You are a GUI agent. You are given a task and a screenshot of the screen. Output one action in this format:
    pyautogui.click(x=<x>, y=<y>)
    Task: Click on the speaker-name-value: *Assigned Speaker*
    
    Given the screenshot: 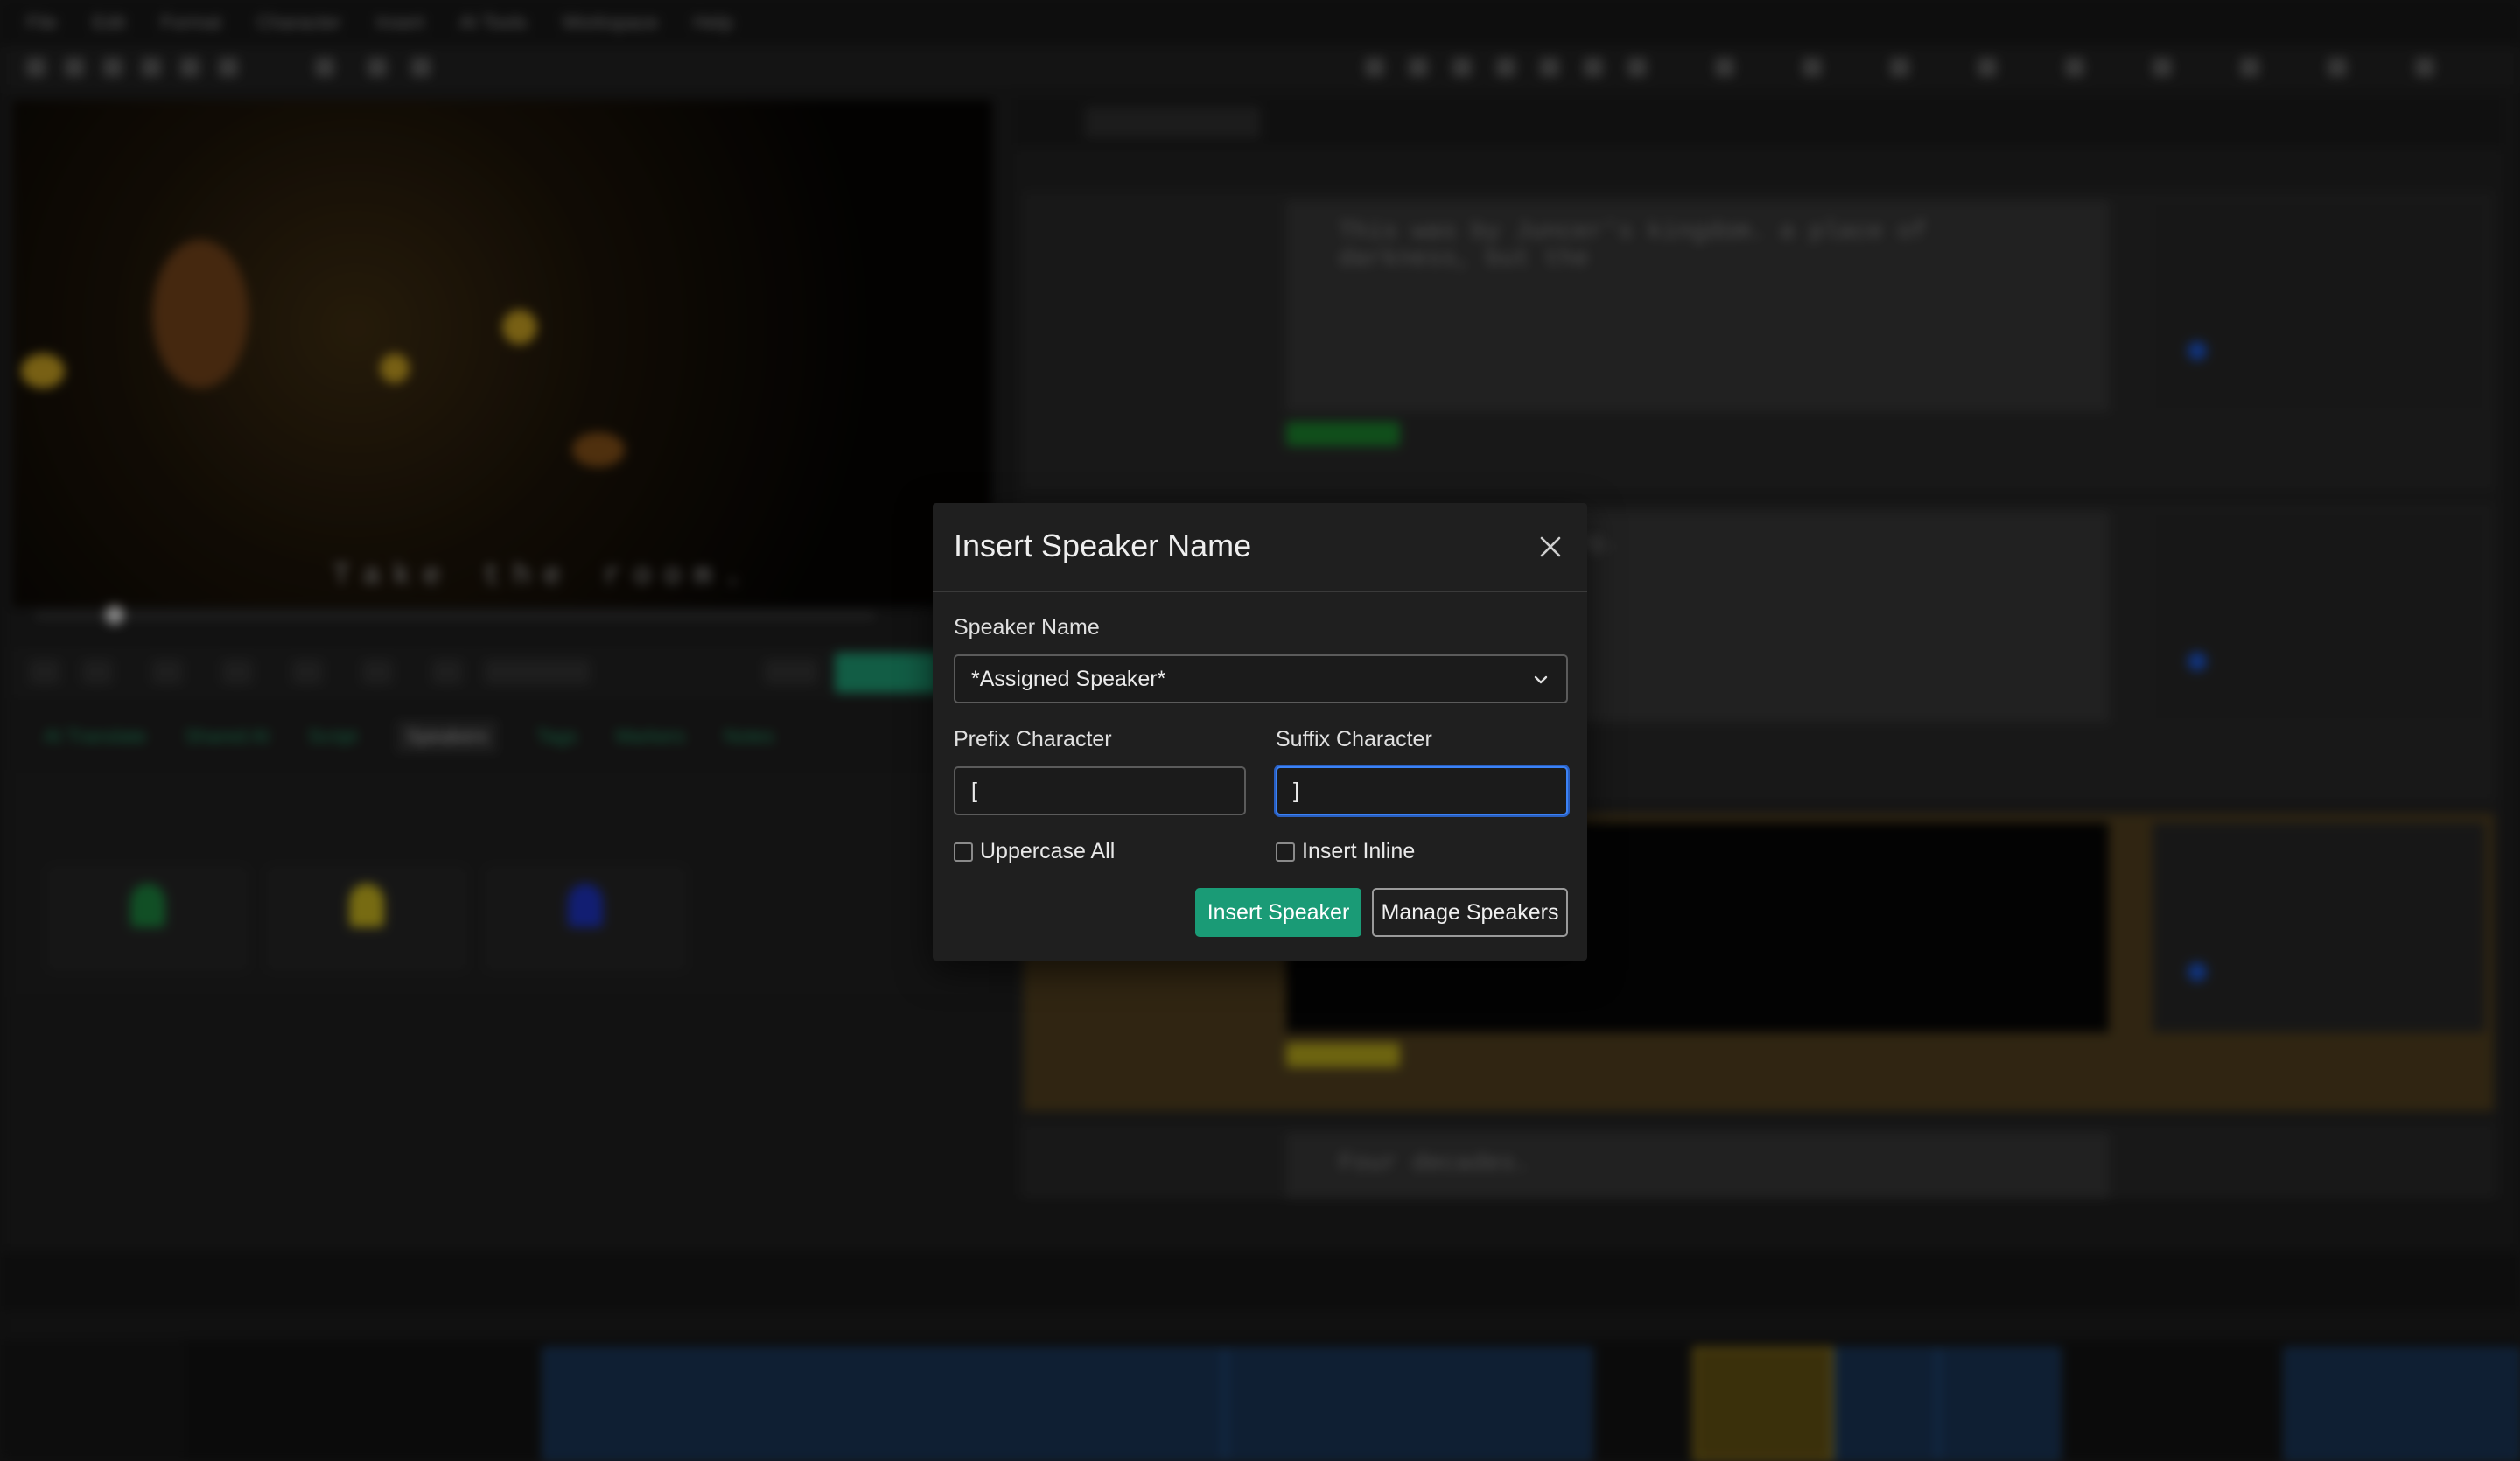 What is the action you would take?
    pyautogui.click(x=1068, y=679)
    